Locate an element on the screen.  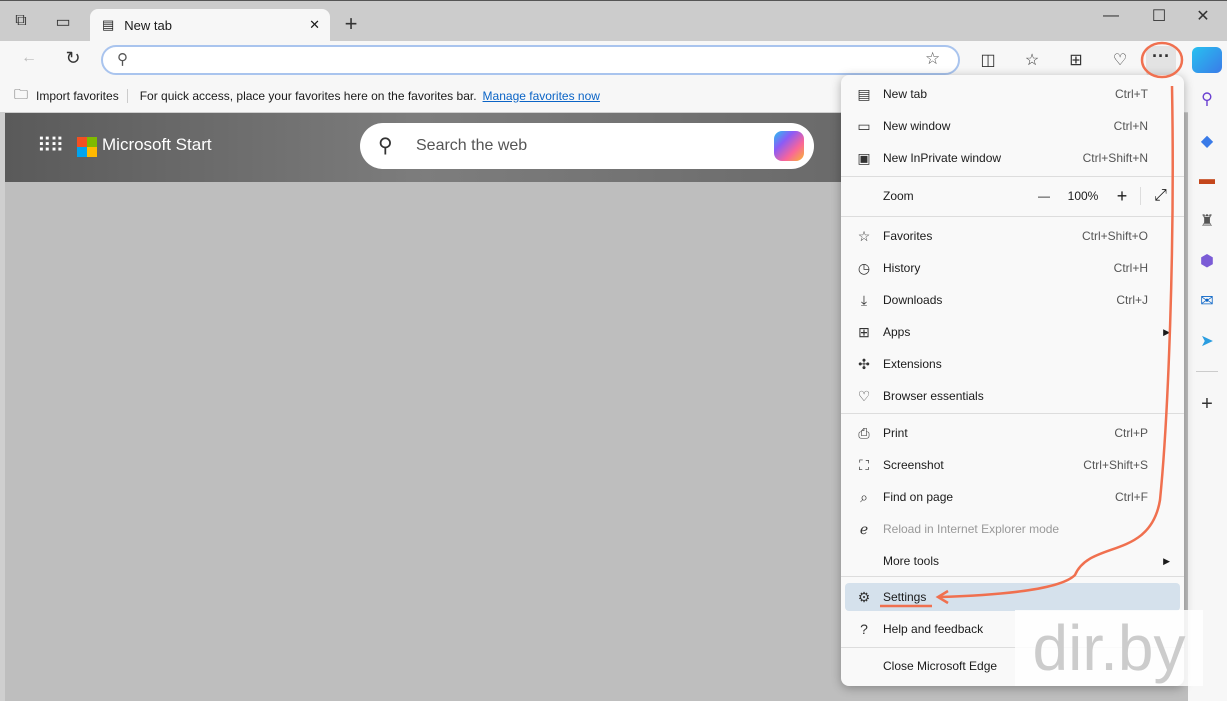
menu-item-label: Find on page is located at coordinates (918, 497).